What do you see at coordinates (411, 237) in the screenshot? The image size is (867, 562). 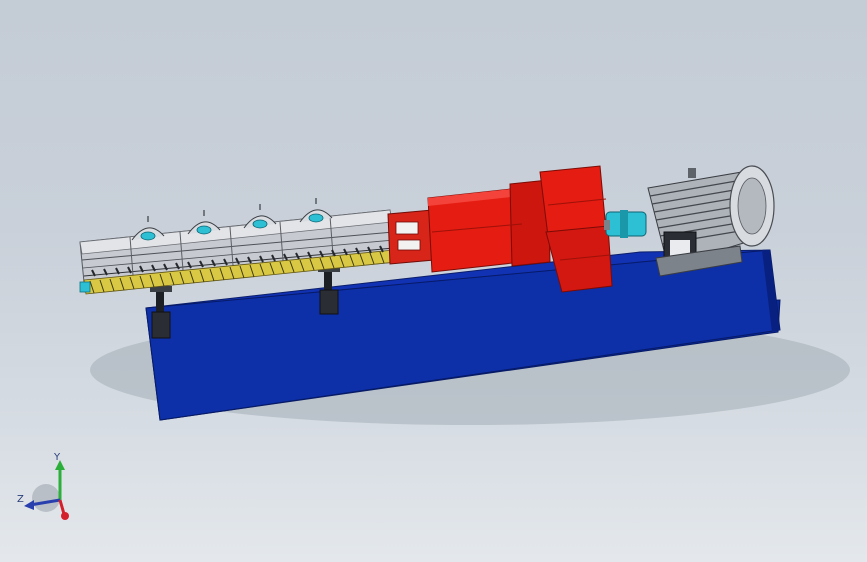 I see `barrel-flange` at bounding box center [411, 237].